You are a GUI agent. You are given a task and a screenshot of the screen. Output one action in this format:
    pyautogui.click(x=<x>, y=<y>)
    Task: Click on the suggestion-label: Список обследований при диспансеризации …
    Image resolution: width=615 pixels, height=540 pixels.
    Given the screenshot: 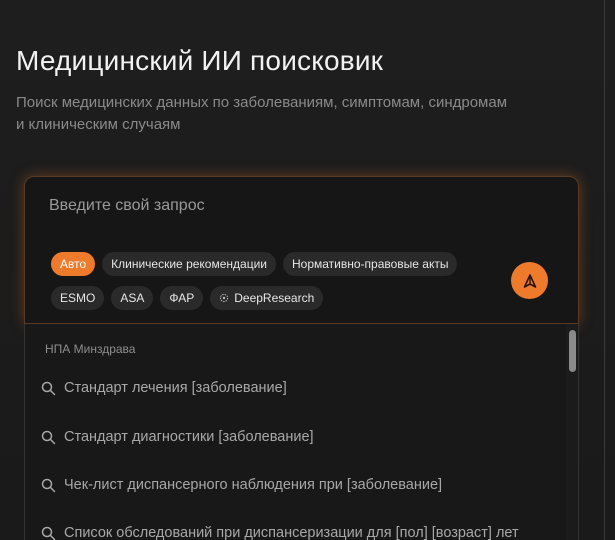 What is the action you would take?
    pyautogui.click(x=291, y=532)
    